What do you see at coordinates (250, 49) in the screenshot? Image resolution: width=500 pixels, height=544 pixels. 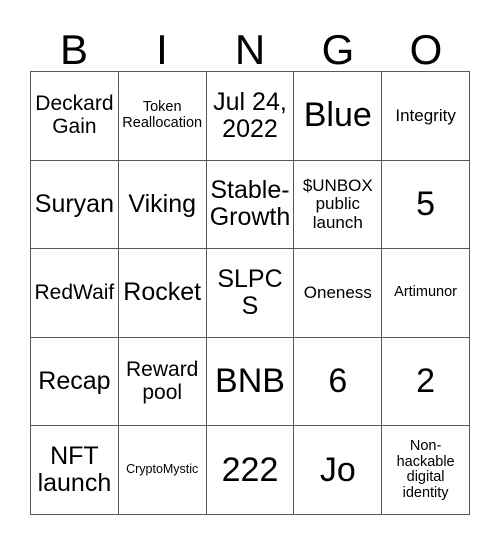 I see `bingo-header-letter-n: N` at bounding box center [250, 49].